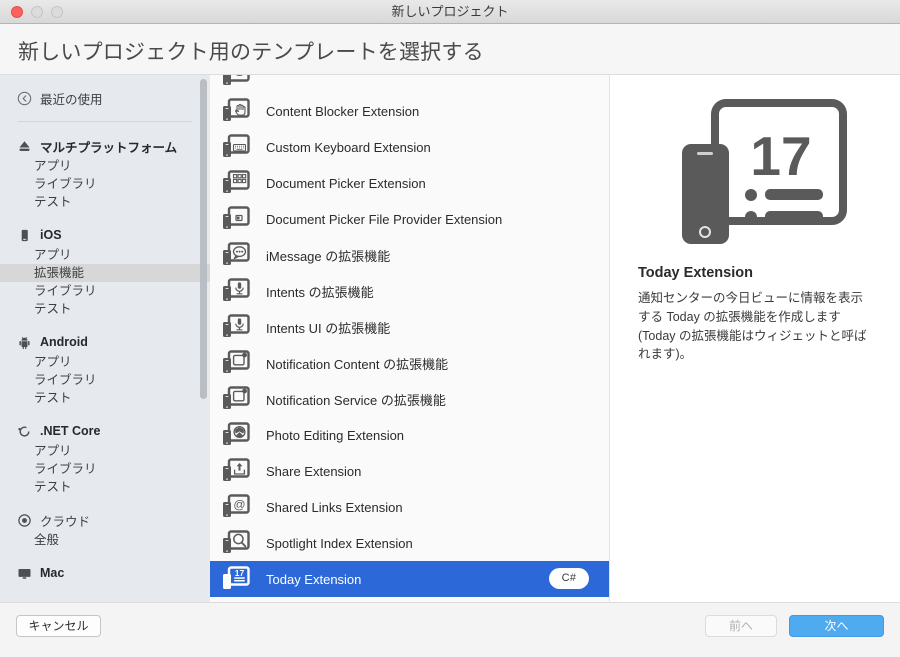  Describe the element at coordinates (314, 471) in the screenshot. I see `template-name: Share Extension` at that location.